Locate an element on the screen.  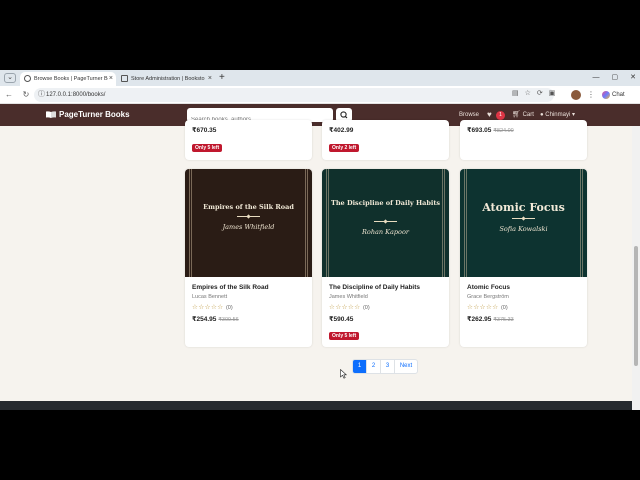
book-card: ₹693.05 ₹824.00 is located at coordinates (523, 140).